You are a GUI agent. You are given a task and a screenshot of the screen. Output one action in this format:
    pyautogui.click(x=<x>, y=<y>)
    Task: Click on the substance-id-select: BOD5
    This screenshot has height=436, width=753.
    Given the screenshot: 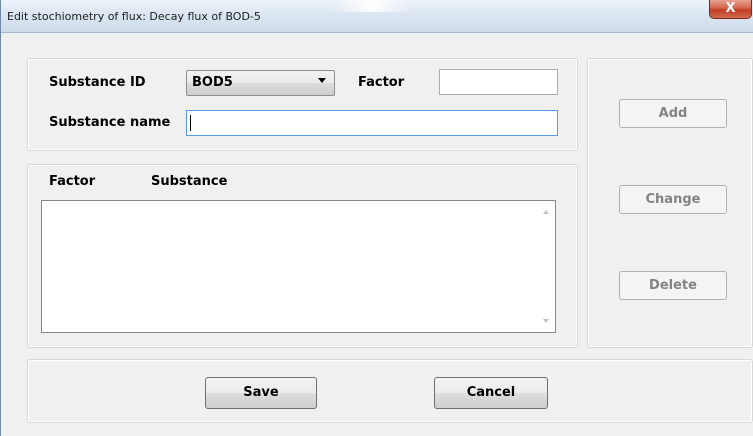 What is the action you would take?
    pyautogui.click(x=260, y=83)
    